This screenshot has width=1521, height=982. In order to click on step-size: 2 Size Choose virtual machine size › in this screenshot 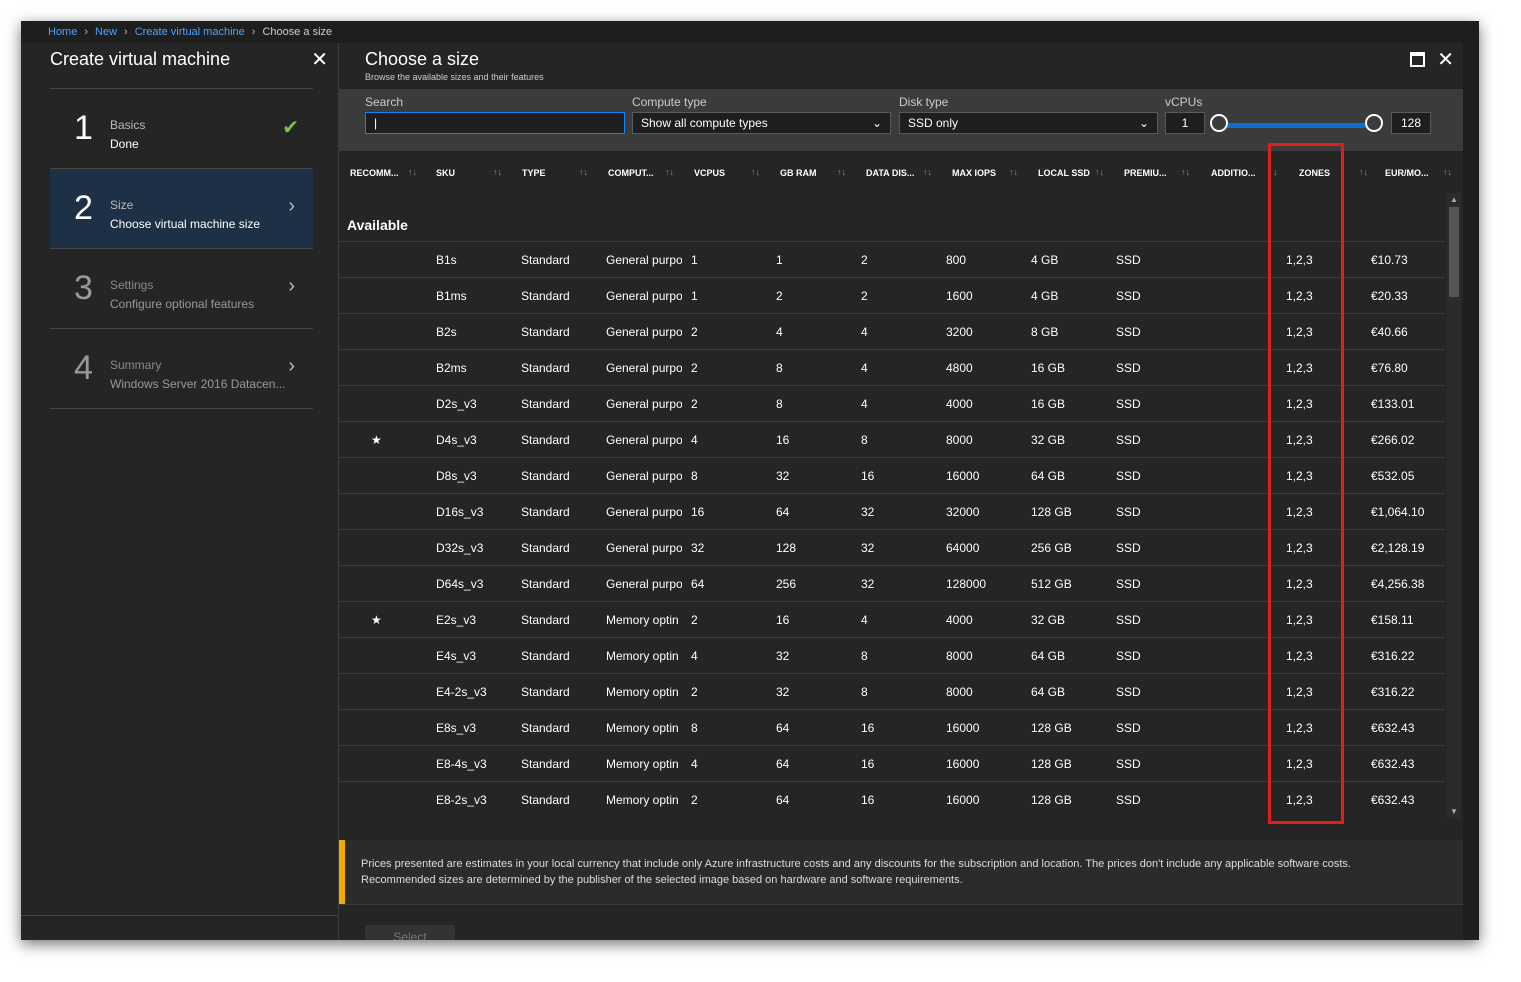, I will do `click(181, 208)`.